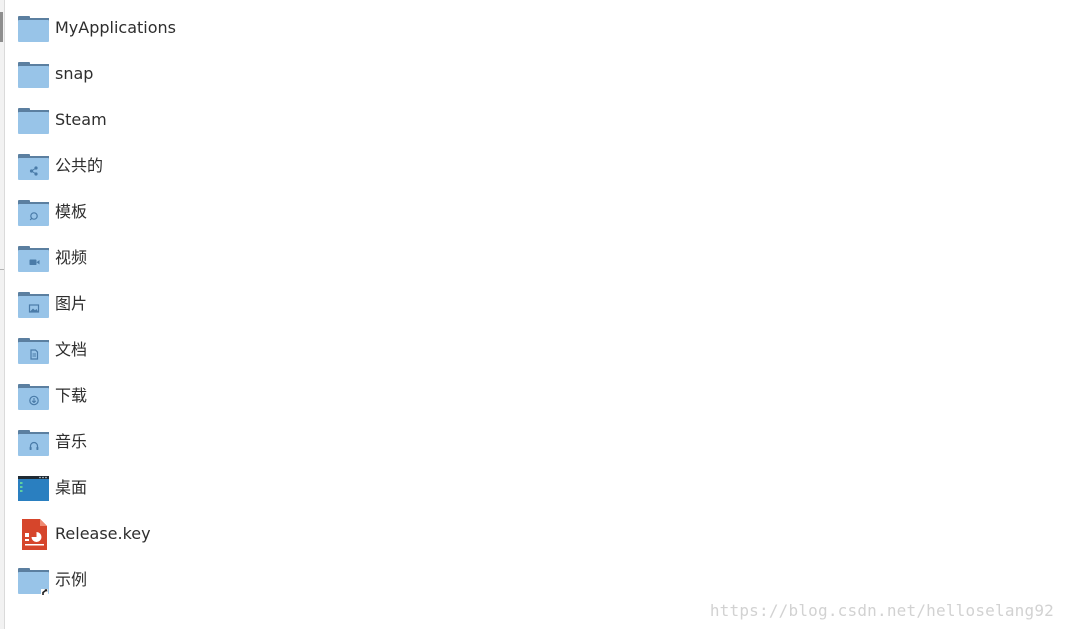 This screenshot has width=1065, height=629. Describe the element at coordinates (34, 534) in the screenshot. I see `presentation-file-icon` at that location.